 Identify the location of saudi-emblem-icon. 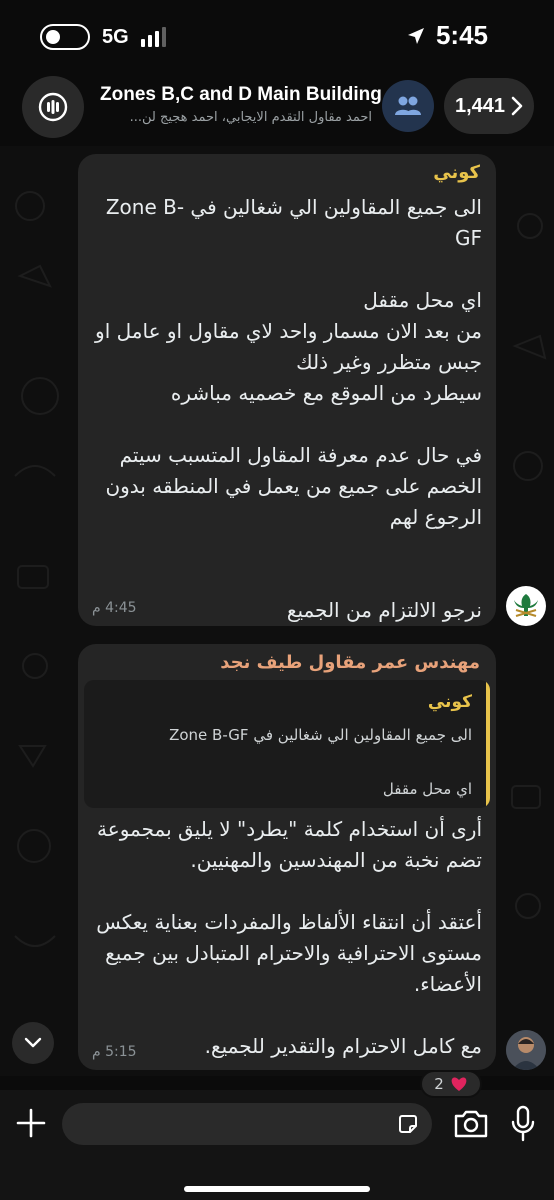
(526, 605).